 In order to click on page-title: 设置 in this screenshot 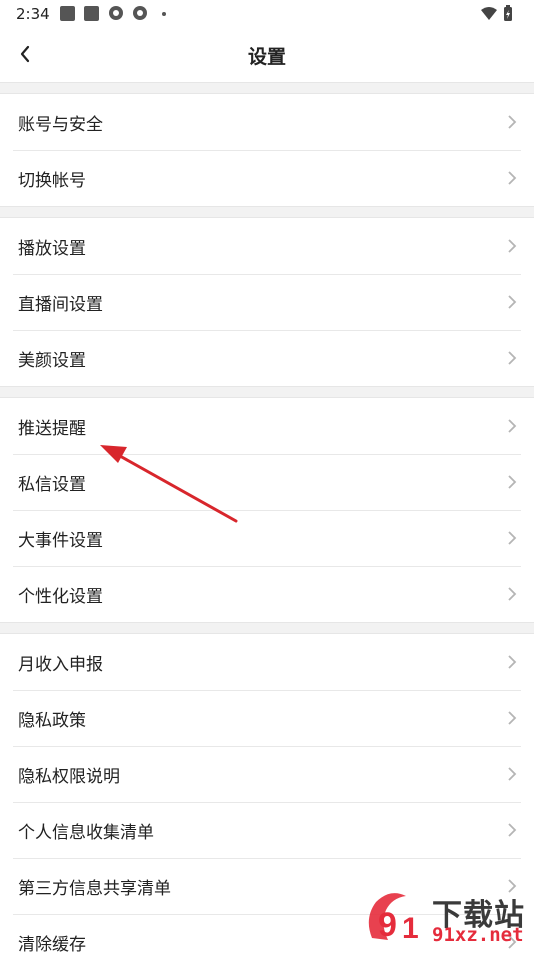, I will do `click(266, 57)`.